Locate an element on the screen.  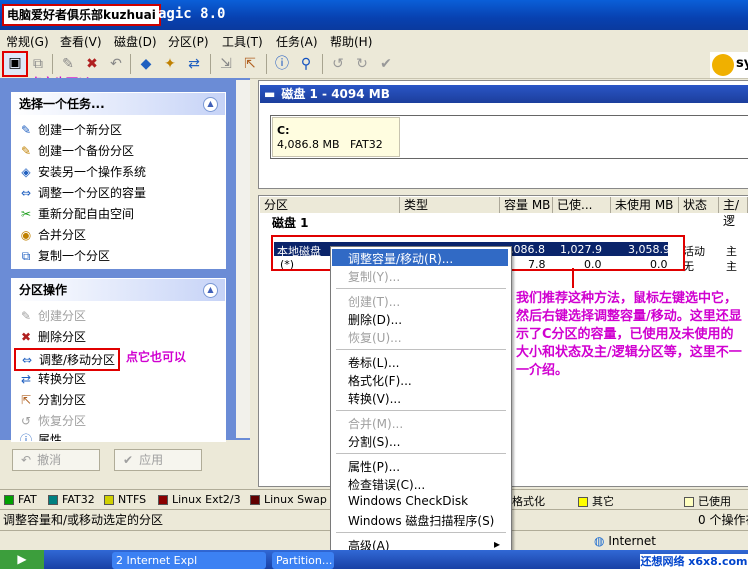
col-primary: 主/逻 is located at coordinates (733, 212).